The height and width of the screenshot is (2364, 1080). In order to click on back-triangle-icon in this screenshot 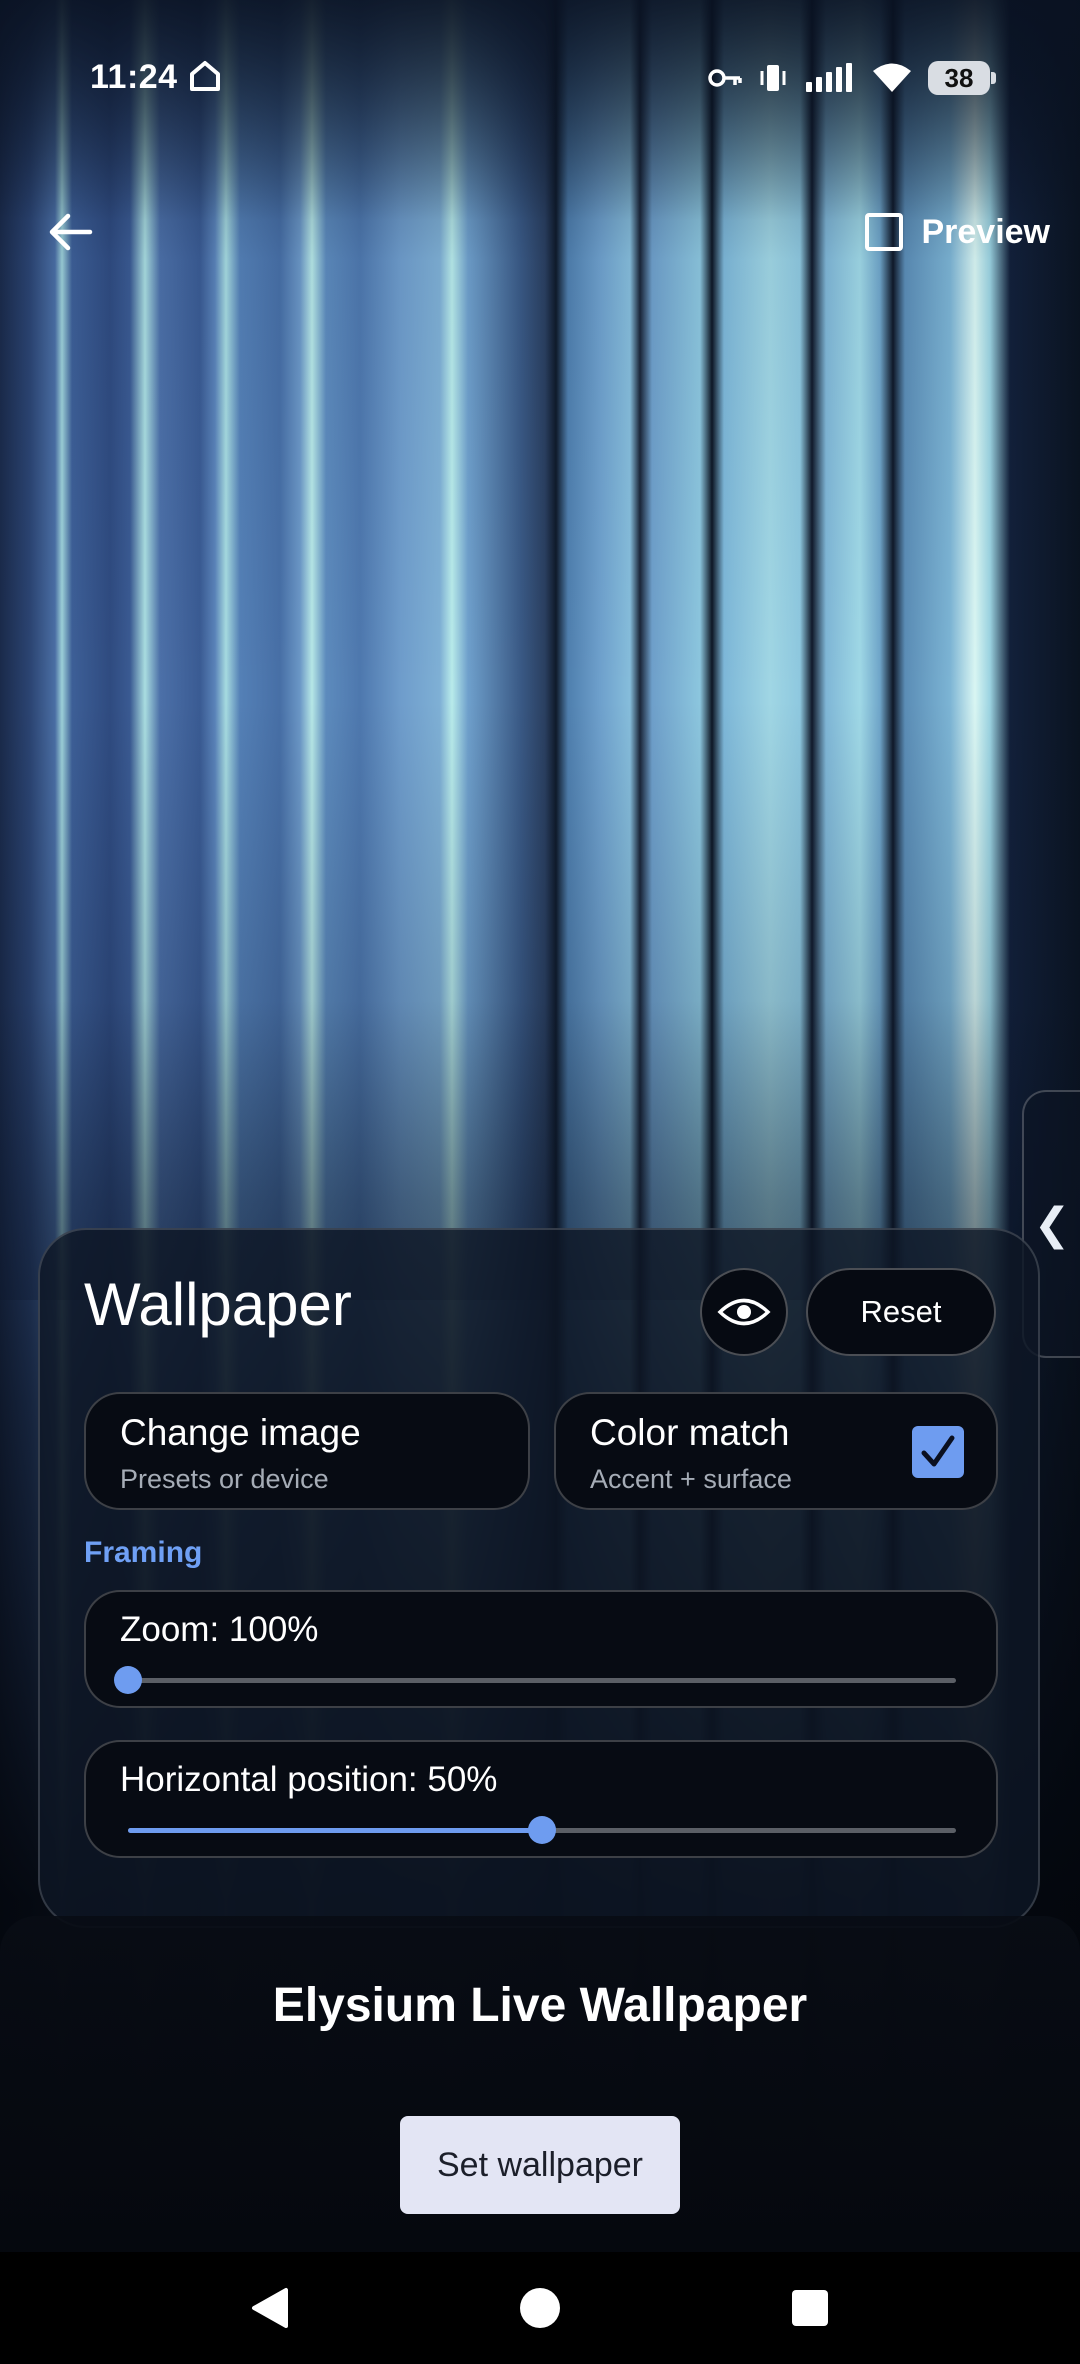, I will do `click(270, 2308)`.